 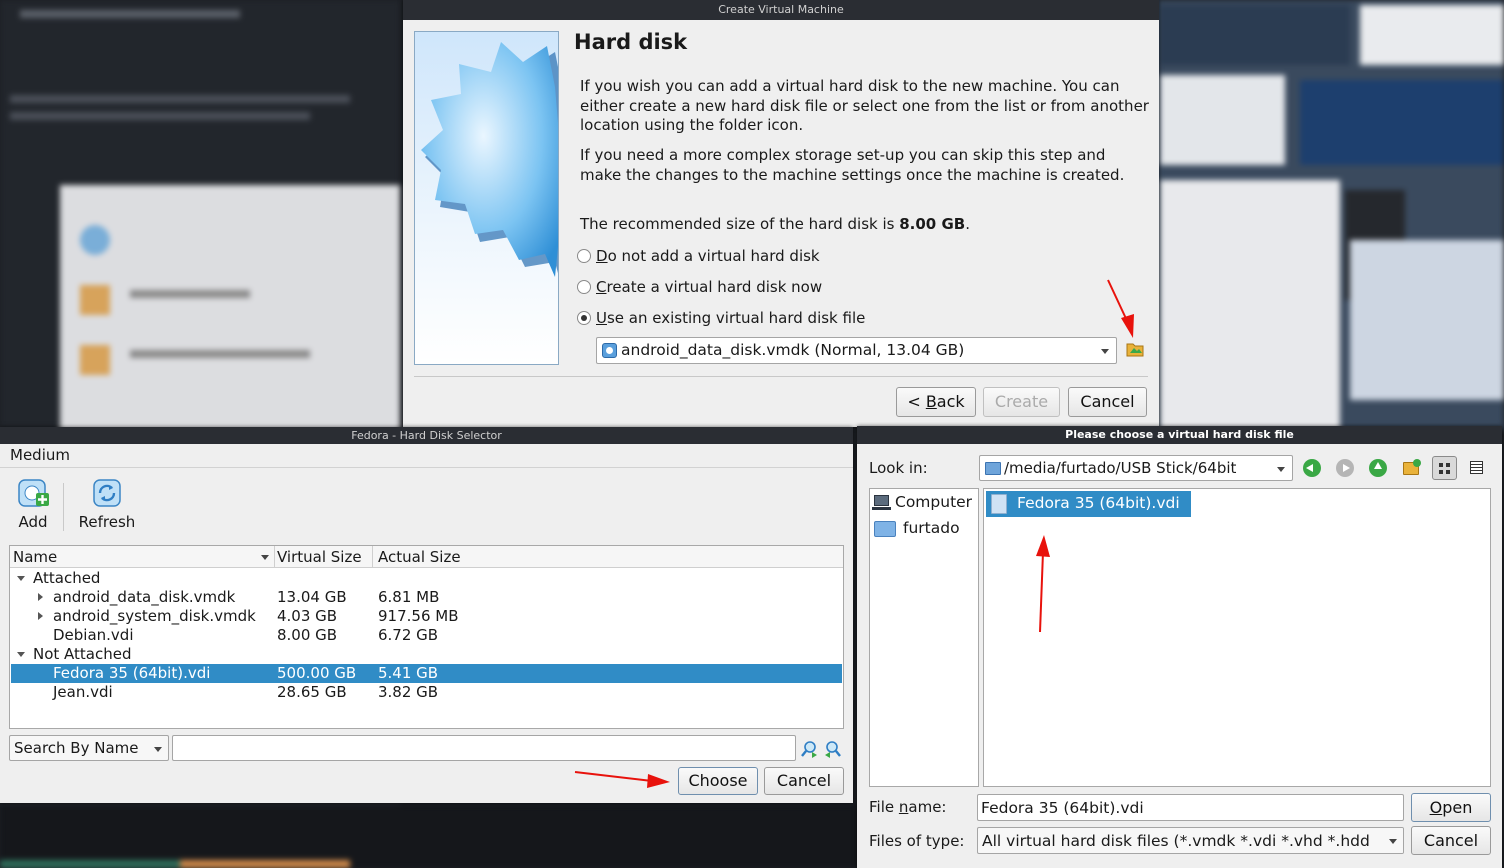 What do you see at coordinates (622, 779) in the screenshot?
I see `annotation-arrow-choose` at bounding box center [622, 779].